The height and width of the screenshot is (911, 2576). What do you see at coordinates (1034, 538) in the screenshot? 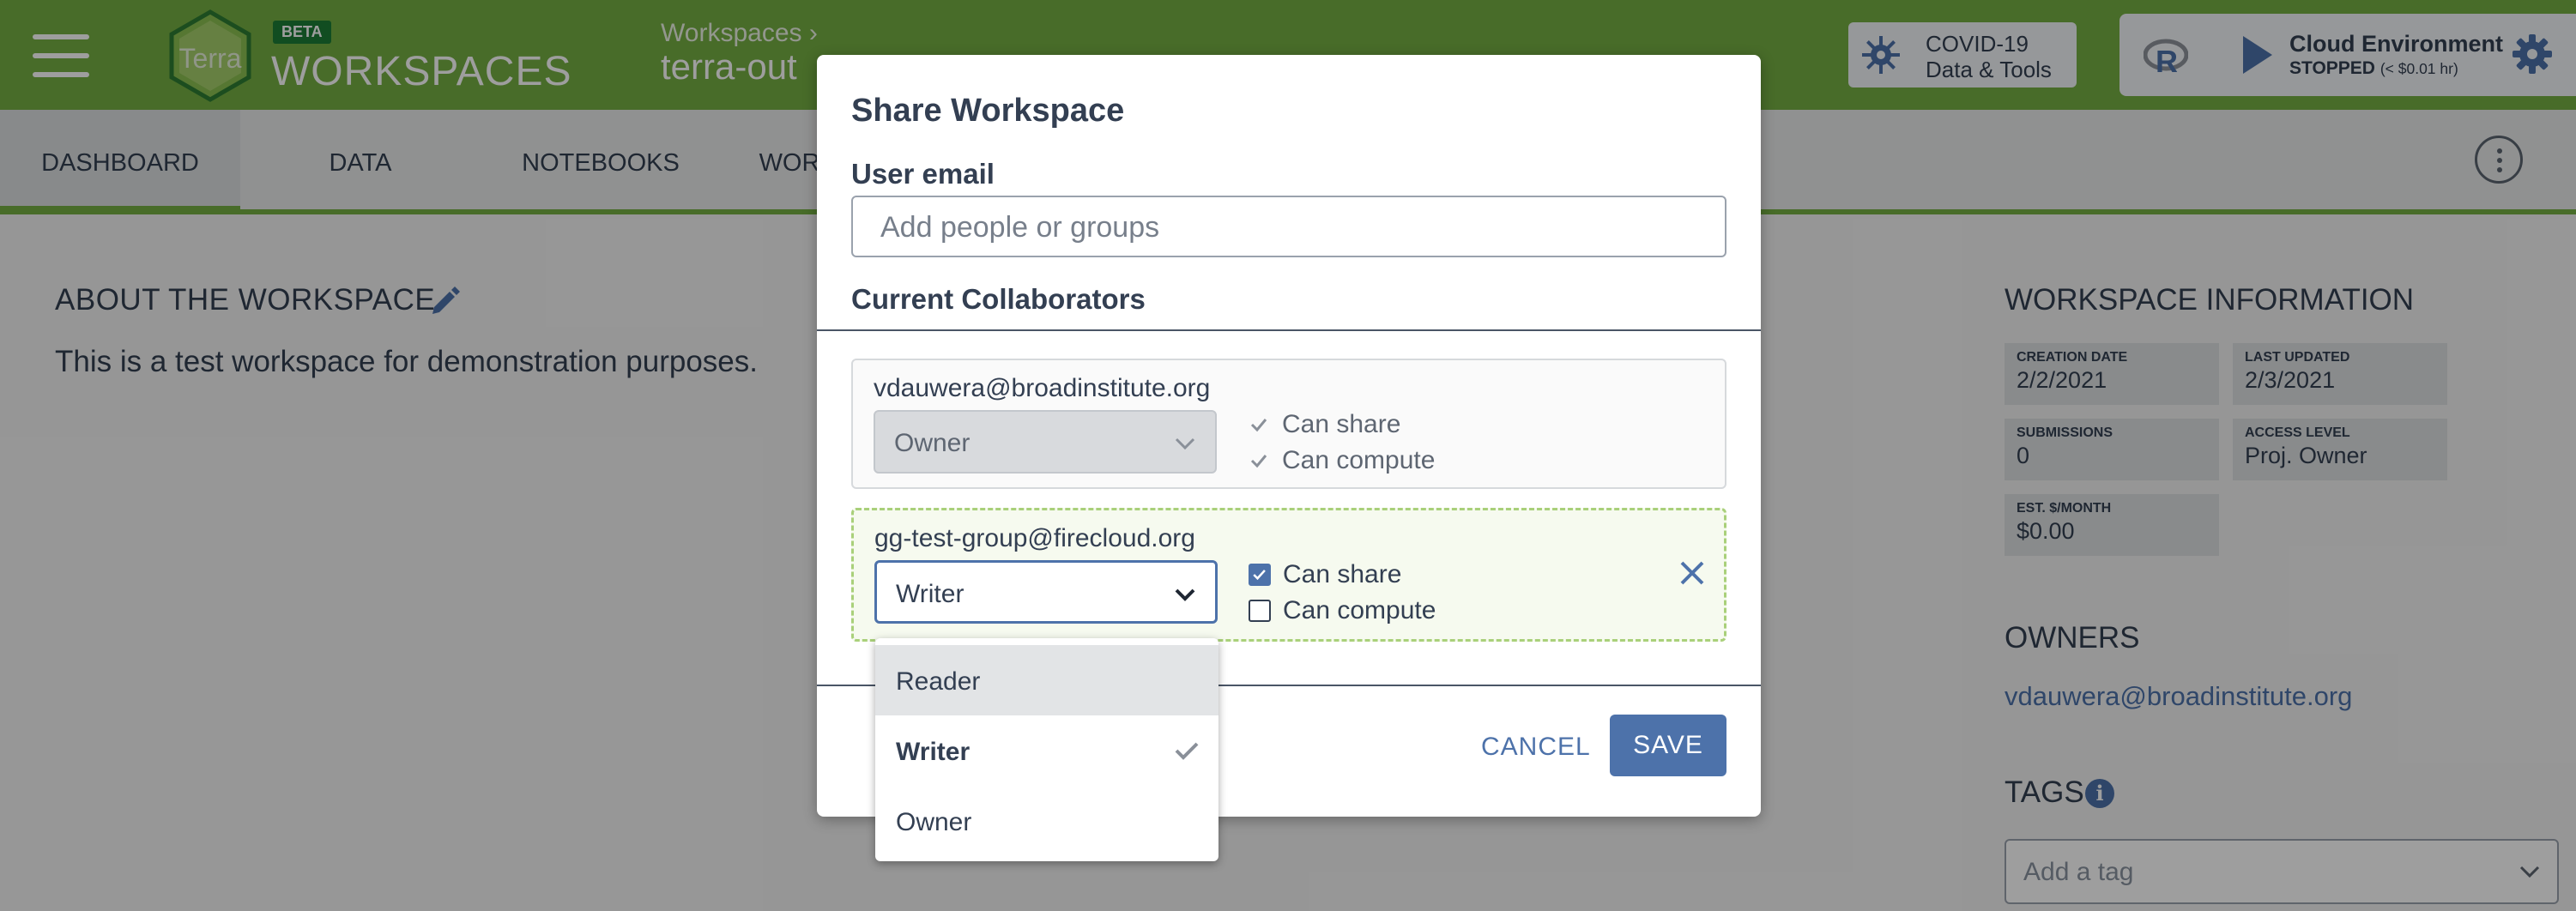
I see `collaborator-email: gg-test-group@firecloud.org` at bounding box center [1034, 538].